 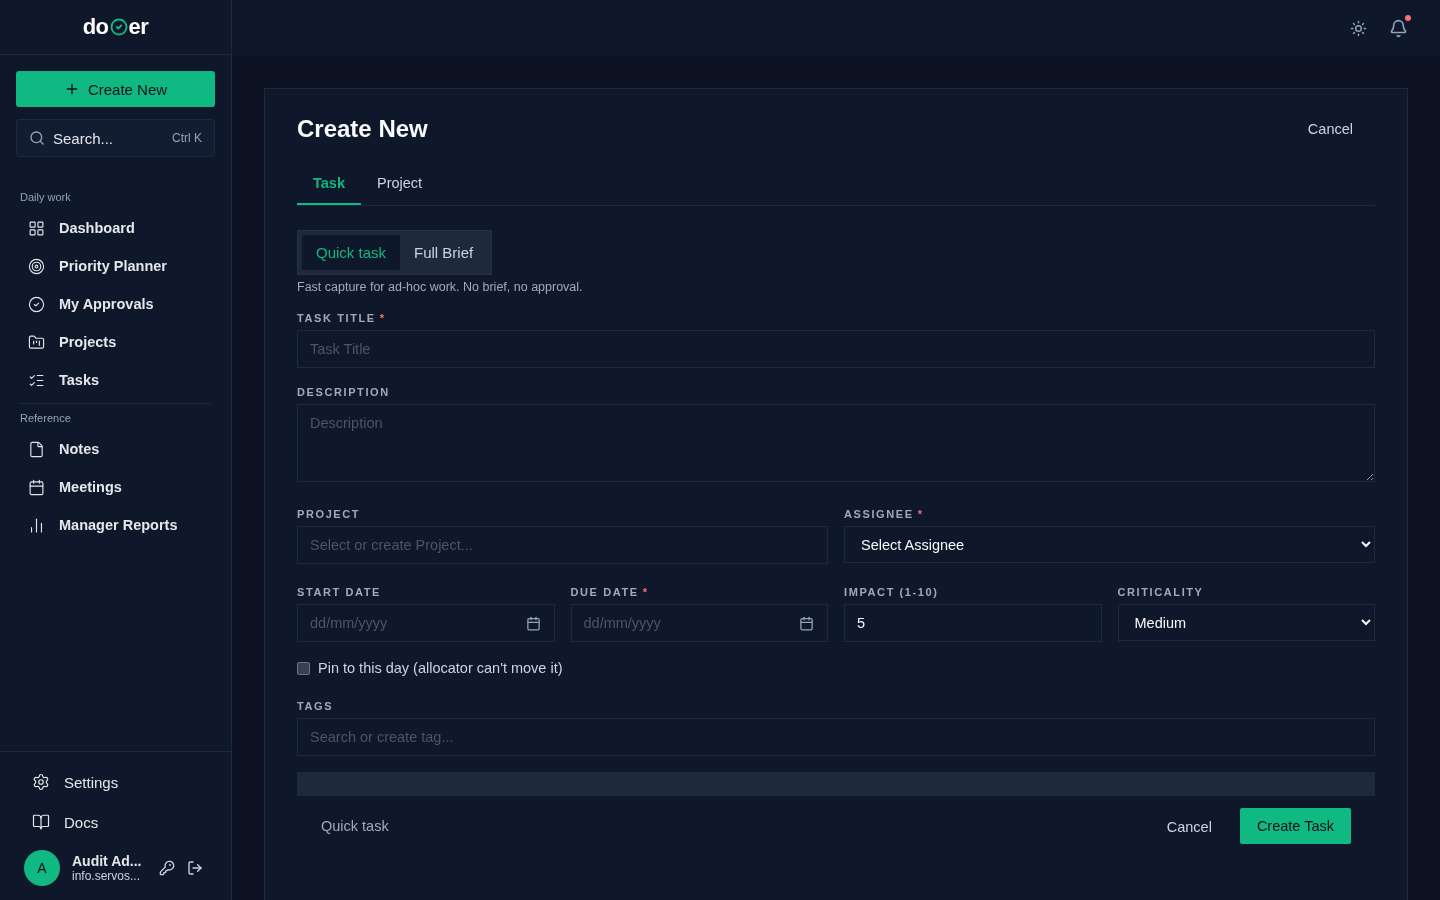 What do you see at coordinates (42, 868) in the screenshot?
I see `avatar: A` at bounding box center [42, 868].